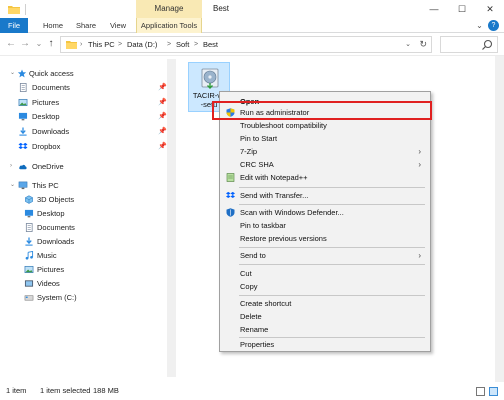  I want to click on search-icon, so click(487, 44).